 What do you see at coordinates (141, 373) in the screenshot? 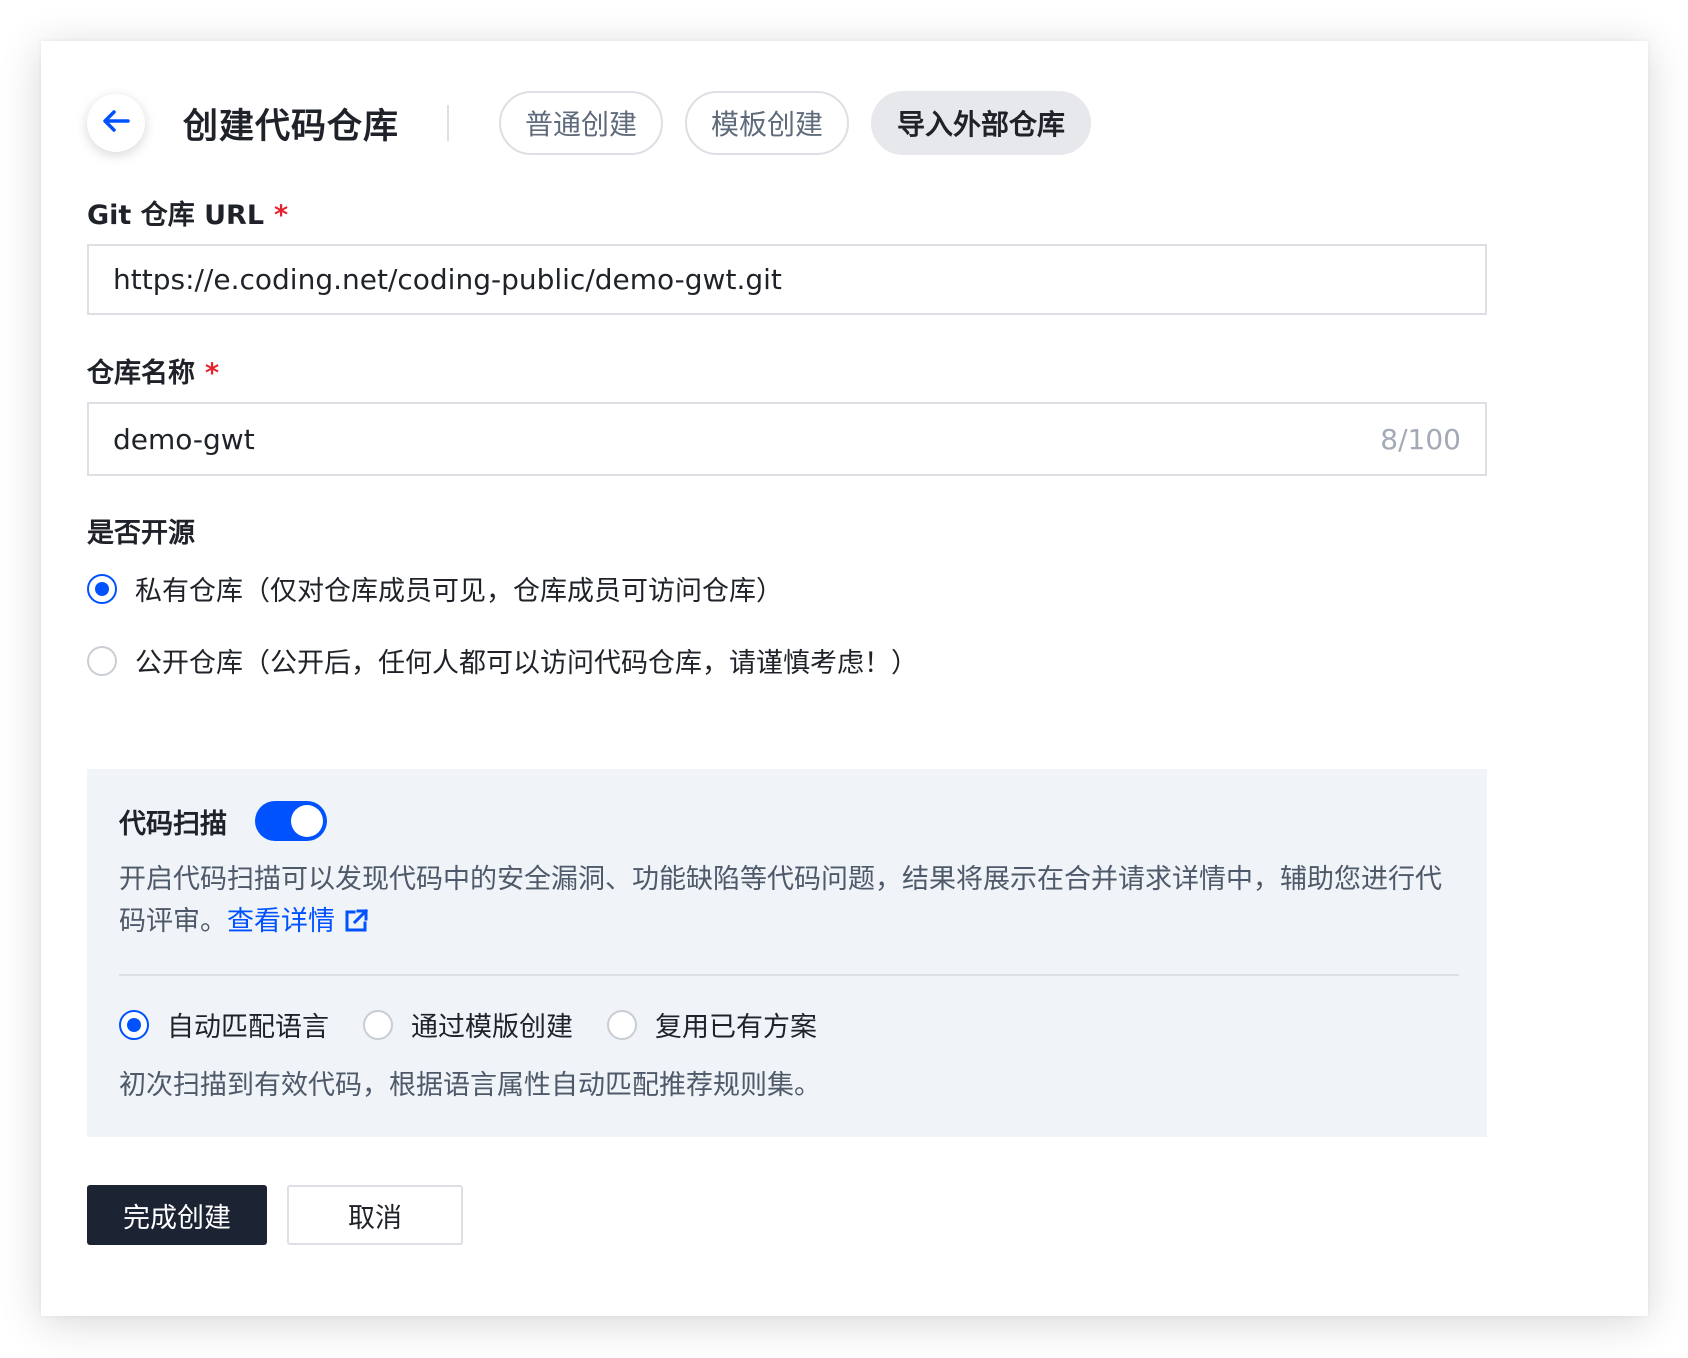
I see `repo-name-label-text: 仓库名称` at bounding box center [141, 373].